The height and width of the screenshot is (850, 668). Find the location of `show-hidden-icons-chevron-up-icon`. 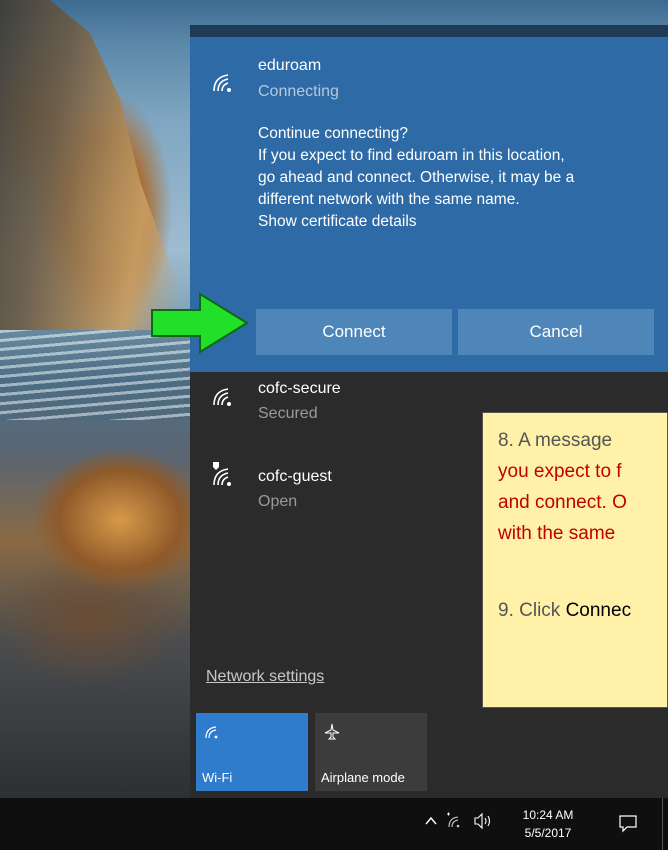

show-hidden-icons-chevron-up-icon is located at coordinates (431, 821).